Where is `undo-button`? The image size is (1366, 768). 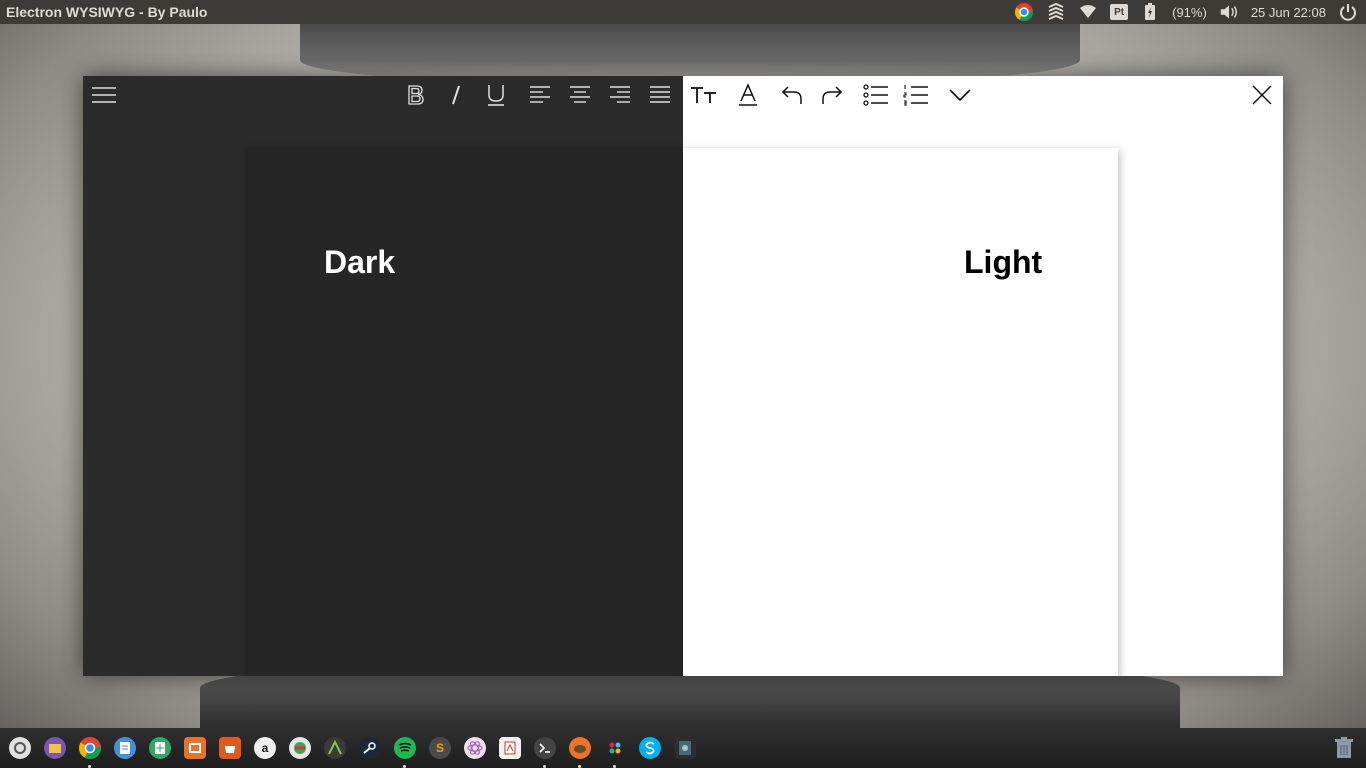
undo-button is located at coordinates (792, 95).